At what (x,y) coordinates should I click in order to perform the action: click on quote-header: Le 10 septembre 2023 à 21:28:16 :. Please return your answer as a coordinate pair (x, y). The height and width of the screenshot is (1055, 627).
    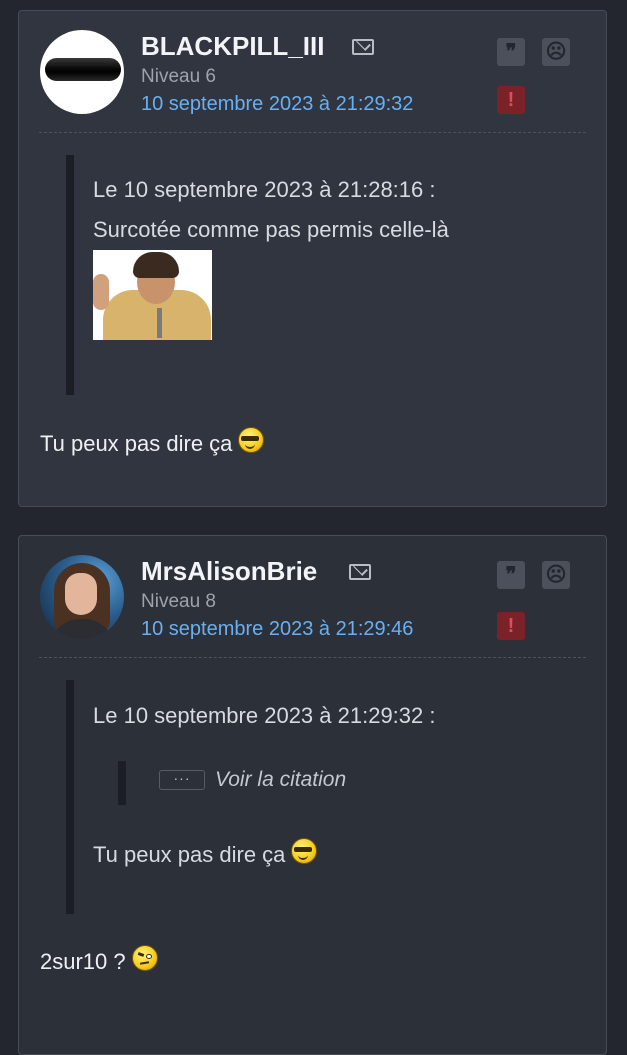
    Looking at the image, I should click on (264, 189).